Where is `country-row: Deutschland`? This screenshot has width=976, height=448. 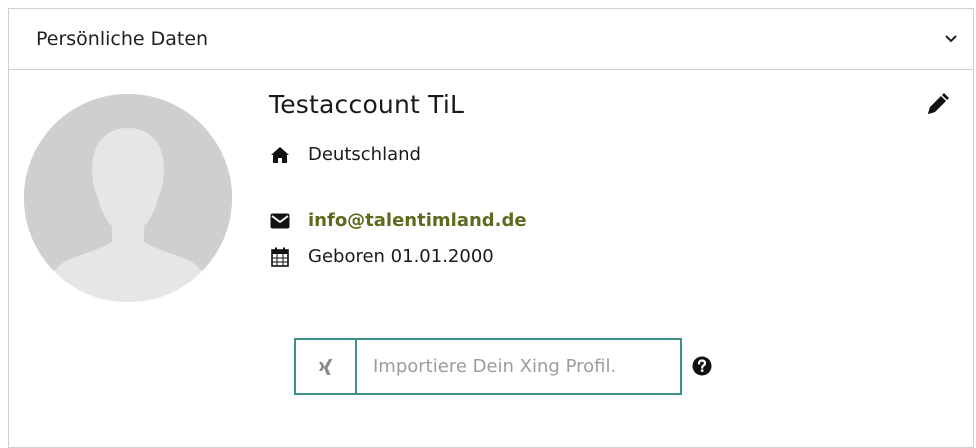
country-row: Deutschland is located at coordinates (345, 154).